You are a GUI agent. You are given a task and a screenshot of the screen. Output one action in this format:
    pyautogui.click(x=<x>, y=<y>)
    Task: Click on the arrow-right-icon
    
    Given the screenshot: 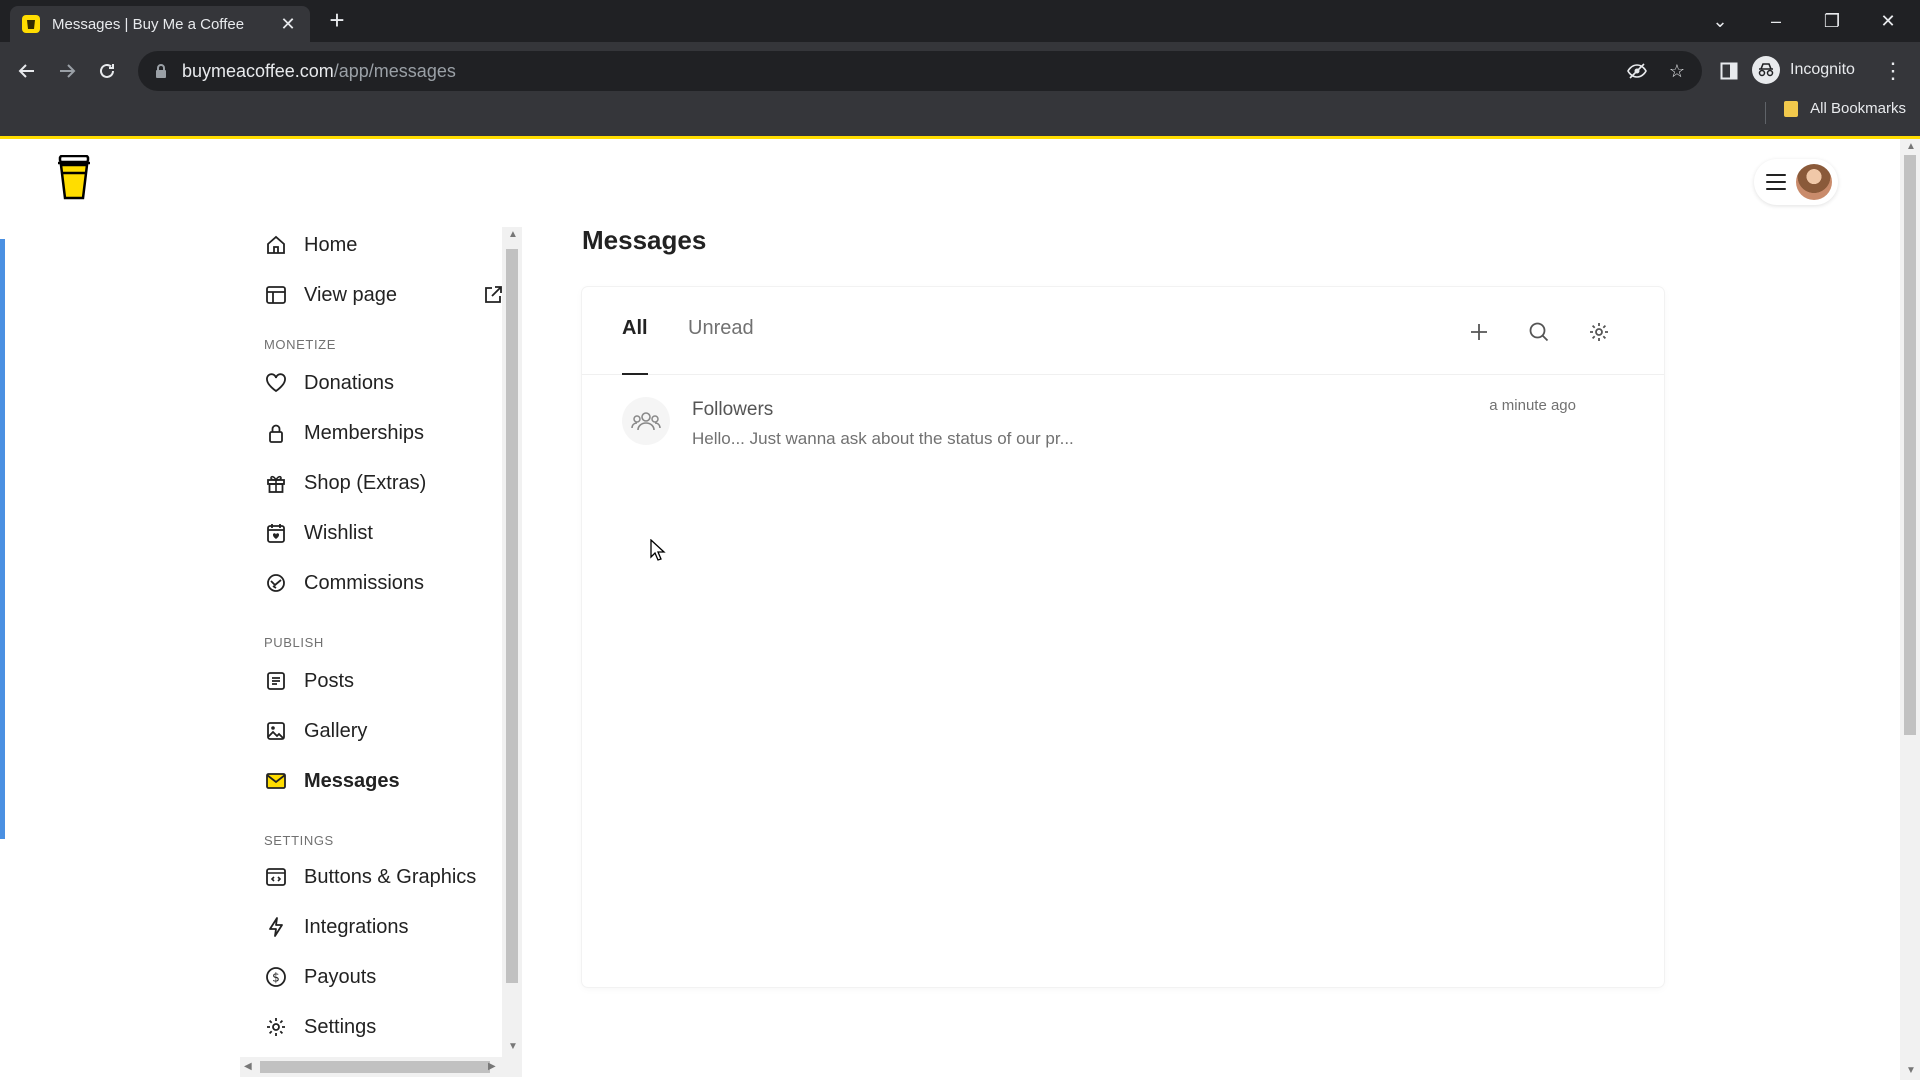 What is the action you would take?
    pyautogui.click(x=68, y=71)
    